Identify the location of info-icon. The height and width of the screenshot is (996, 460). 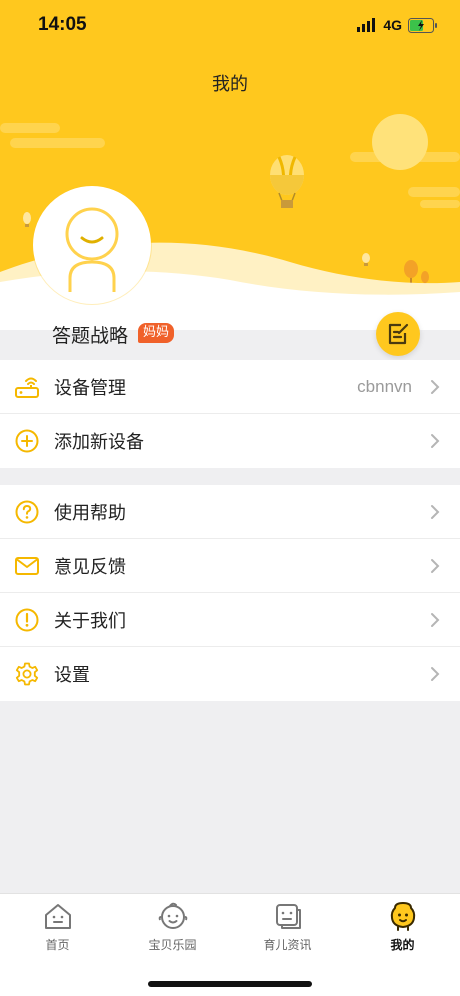
(27, 620).